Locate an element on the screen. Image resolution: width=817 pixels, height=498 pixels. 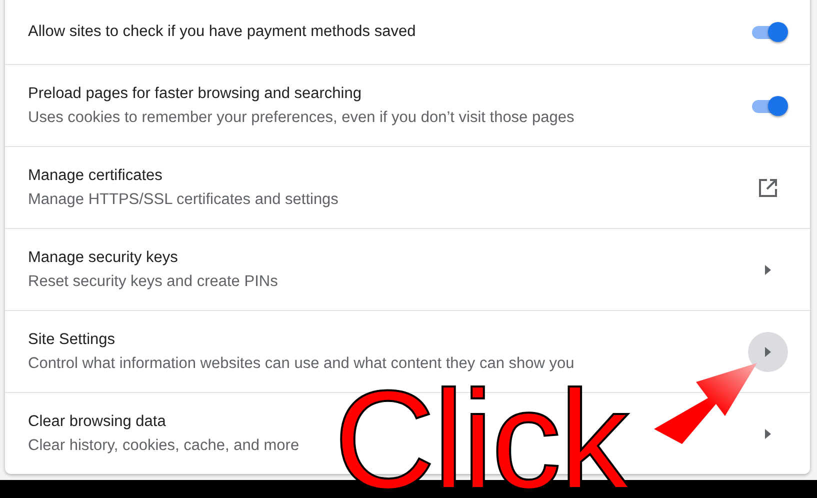
setting-title: Manage security keys is located at coordinates (103, 257).